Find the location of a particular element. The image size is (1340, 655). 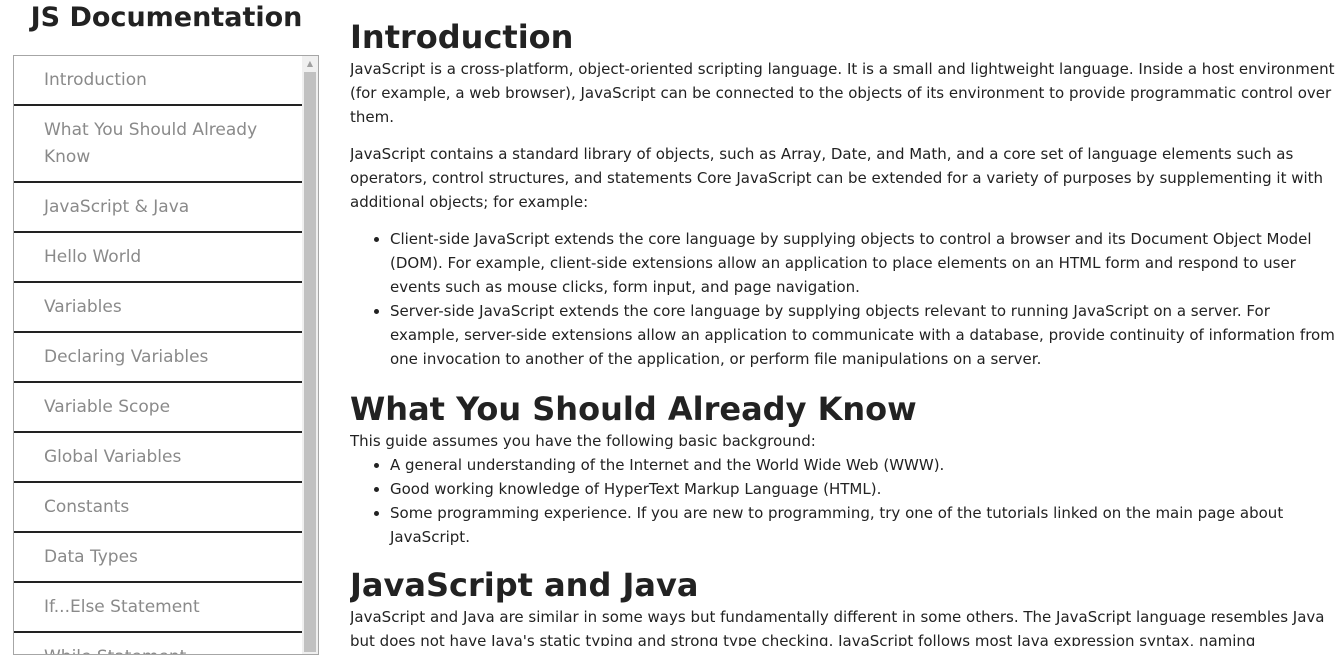

nav-item: Declaring Variables is located at coordinates (158, 358).